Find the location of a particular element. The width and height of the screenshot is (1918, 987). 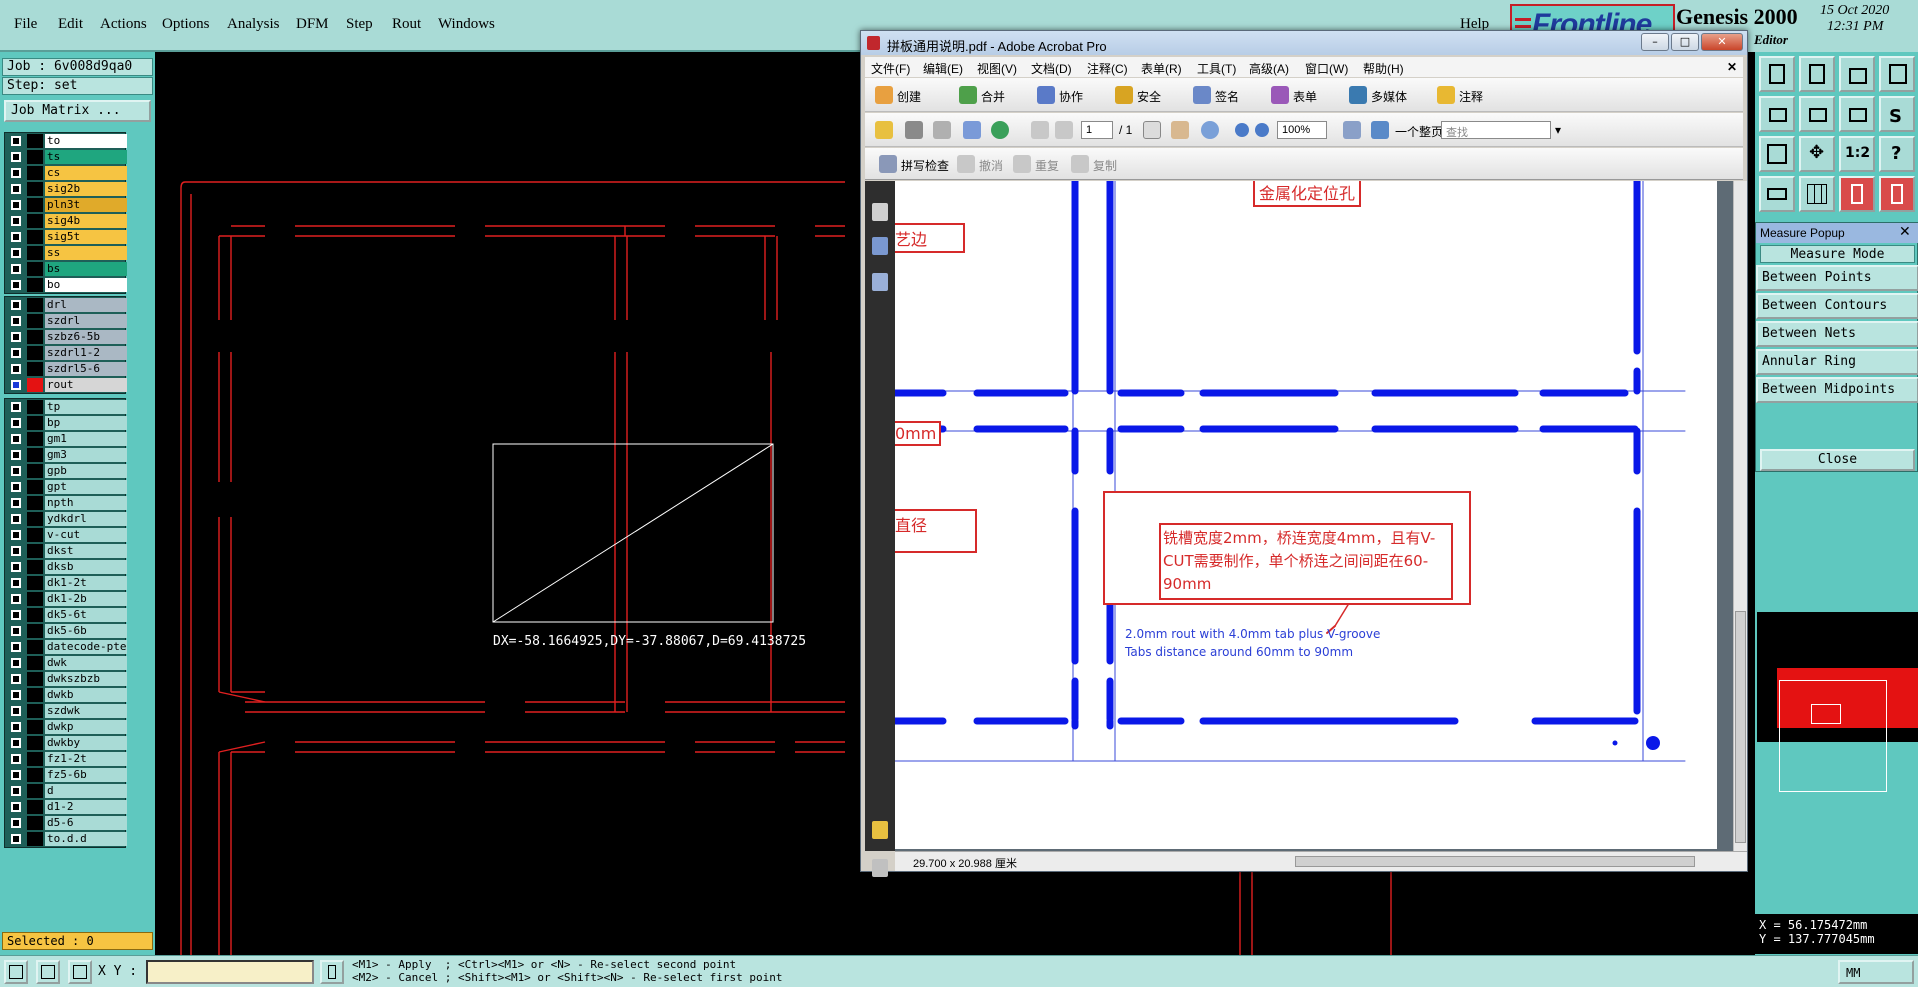

layer-row: drl is located at coordinates (66, 305).